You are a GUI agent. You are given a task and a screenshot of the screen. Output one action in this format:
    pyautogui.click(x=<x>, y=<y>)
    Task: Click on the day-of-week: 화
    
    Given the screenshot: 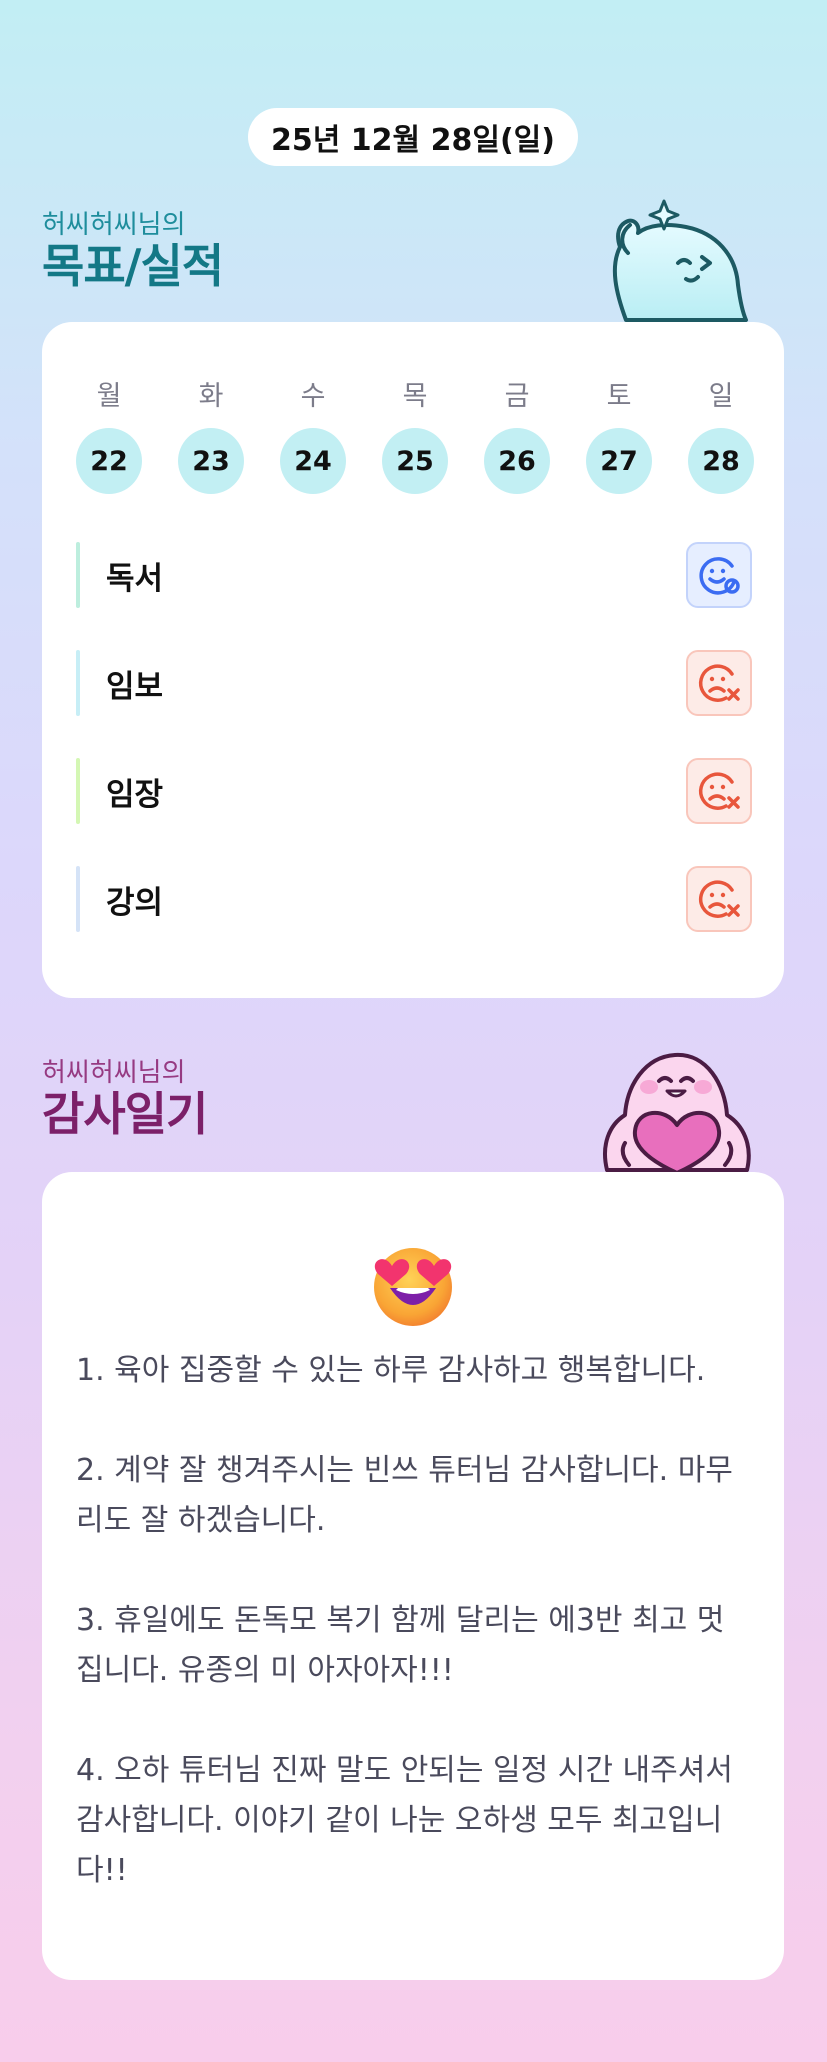 What is the action you would take?
    pyautogui.click(x=211, y=396)
    